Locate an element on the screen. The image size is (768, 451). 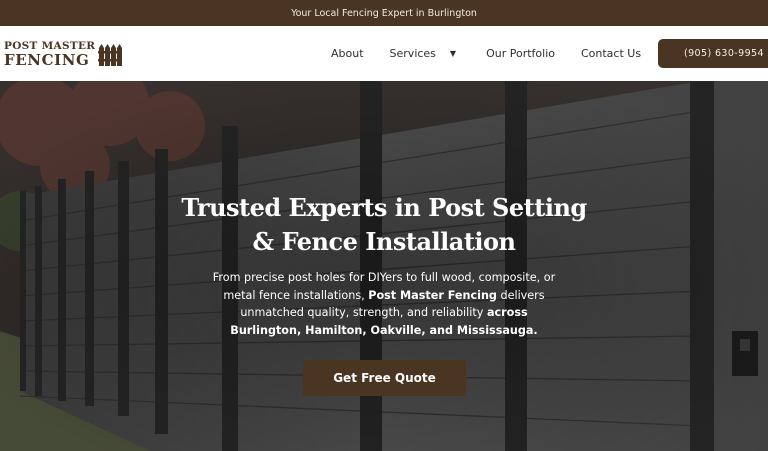
hero-heading-line-1: Trusted Experts in Post Setting is located at coordinates (384, 207).